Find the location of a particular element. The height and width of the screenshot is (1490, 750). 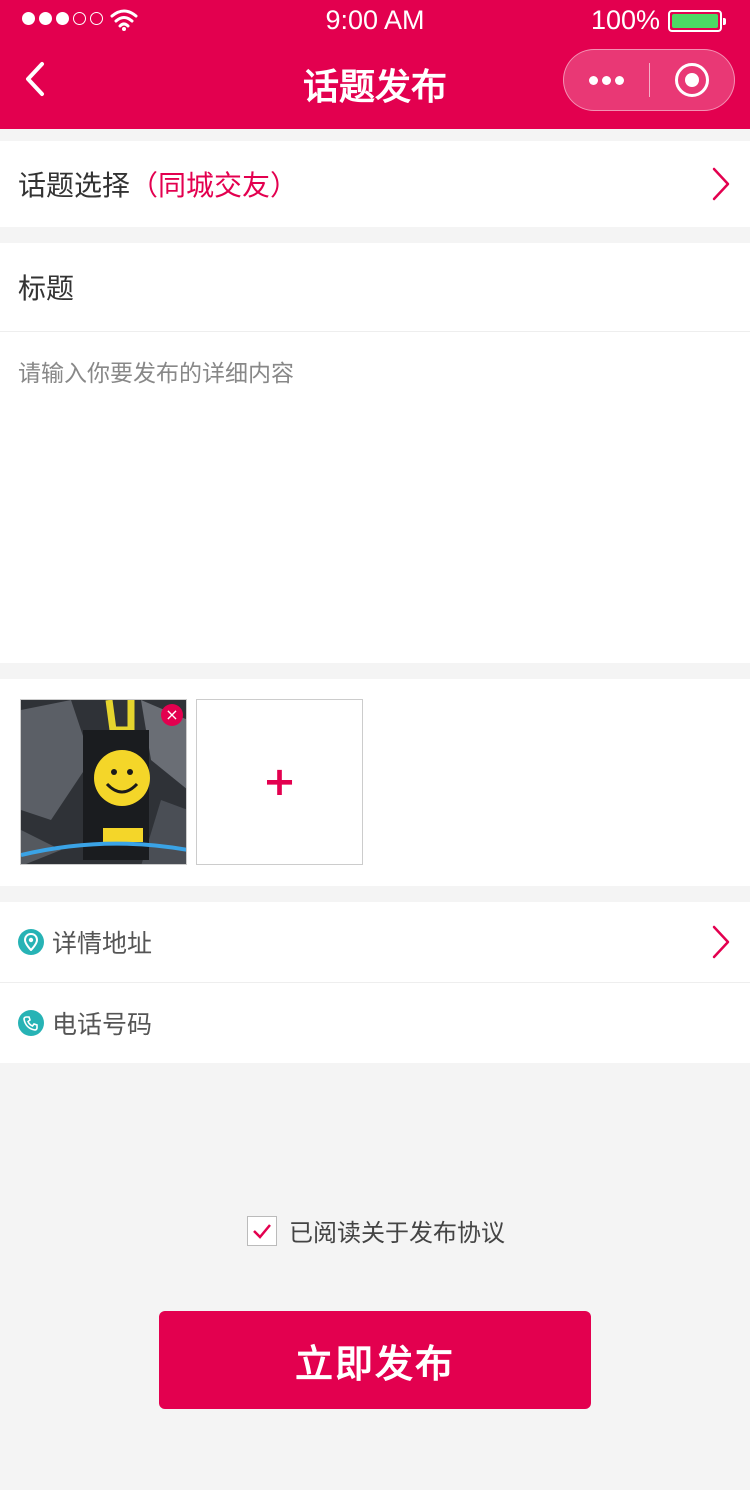

close-mini-program-icon is located at coordinates (692, 80).